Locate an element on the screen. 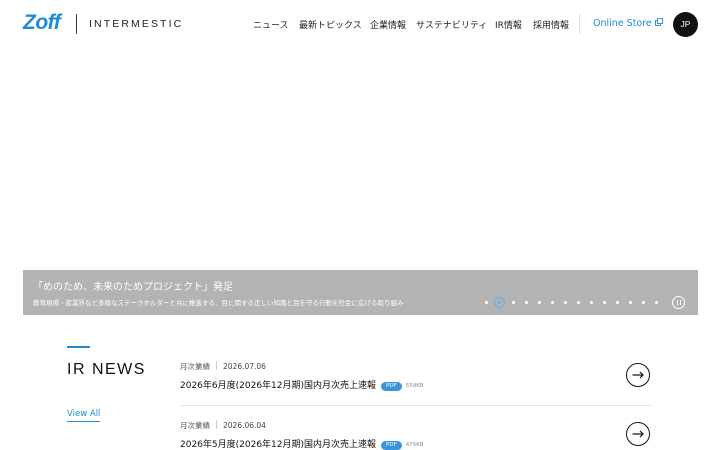  nav-item-company: 企業情報 is located at coordinates (388, 24).